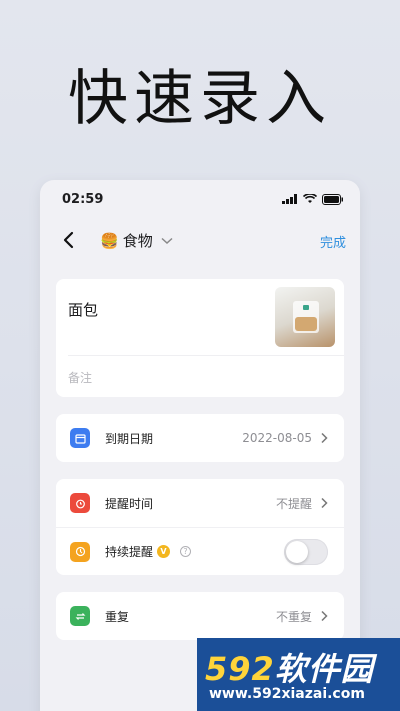 The width and height of the screenshot is (400, 711). I want to click on reminder-time-label: 提醒时间, so click(129, 503).